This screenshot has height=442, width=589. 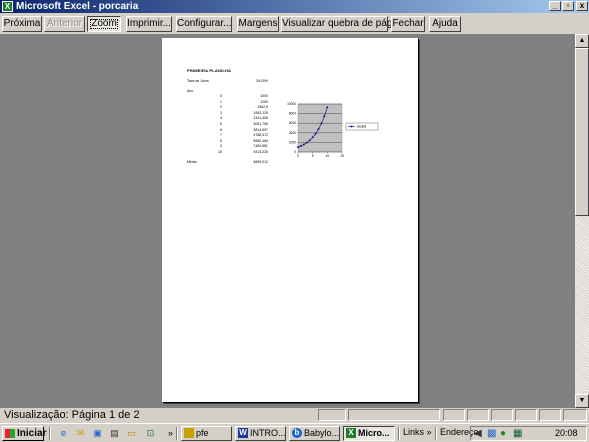 What do you see at coordinates (131, 433) in the screenshot?
I see `folder-icon: ▭` at bounding box center [131, 433].